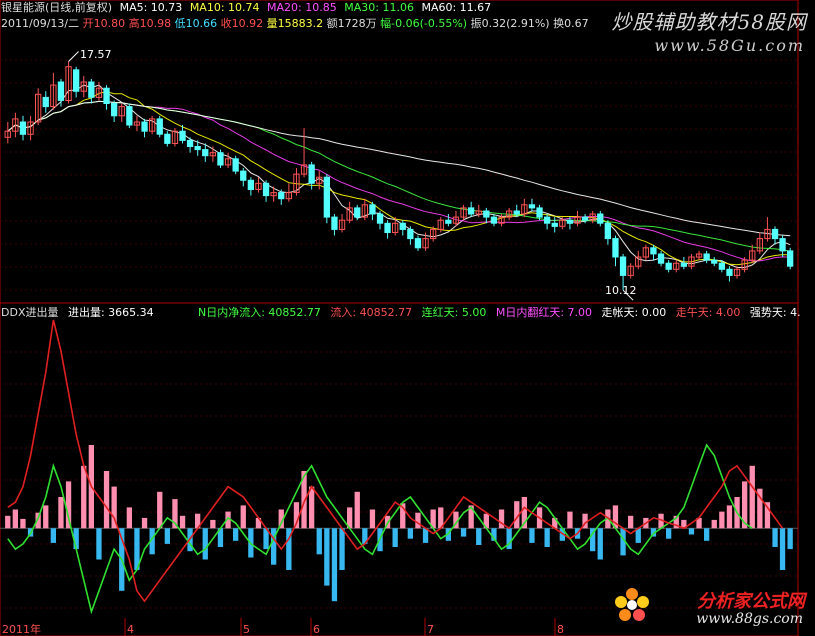 The width and height of the screenshot is (815, 636). I want to click on watermark-bottom-url: www.88gs.com, so click(749, 619).